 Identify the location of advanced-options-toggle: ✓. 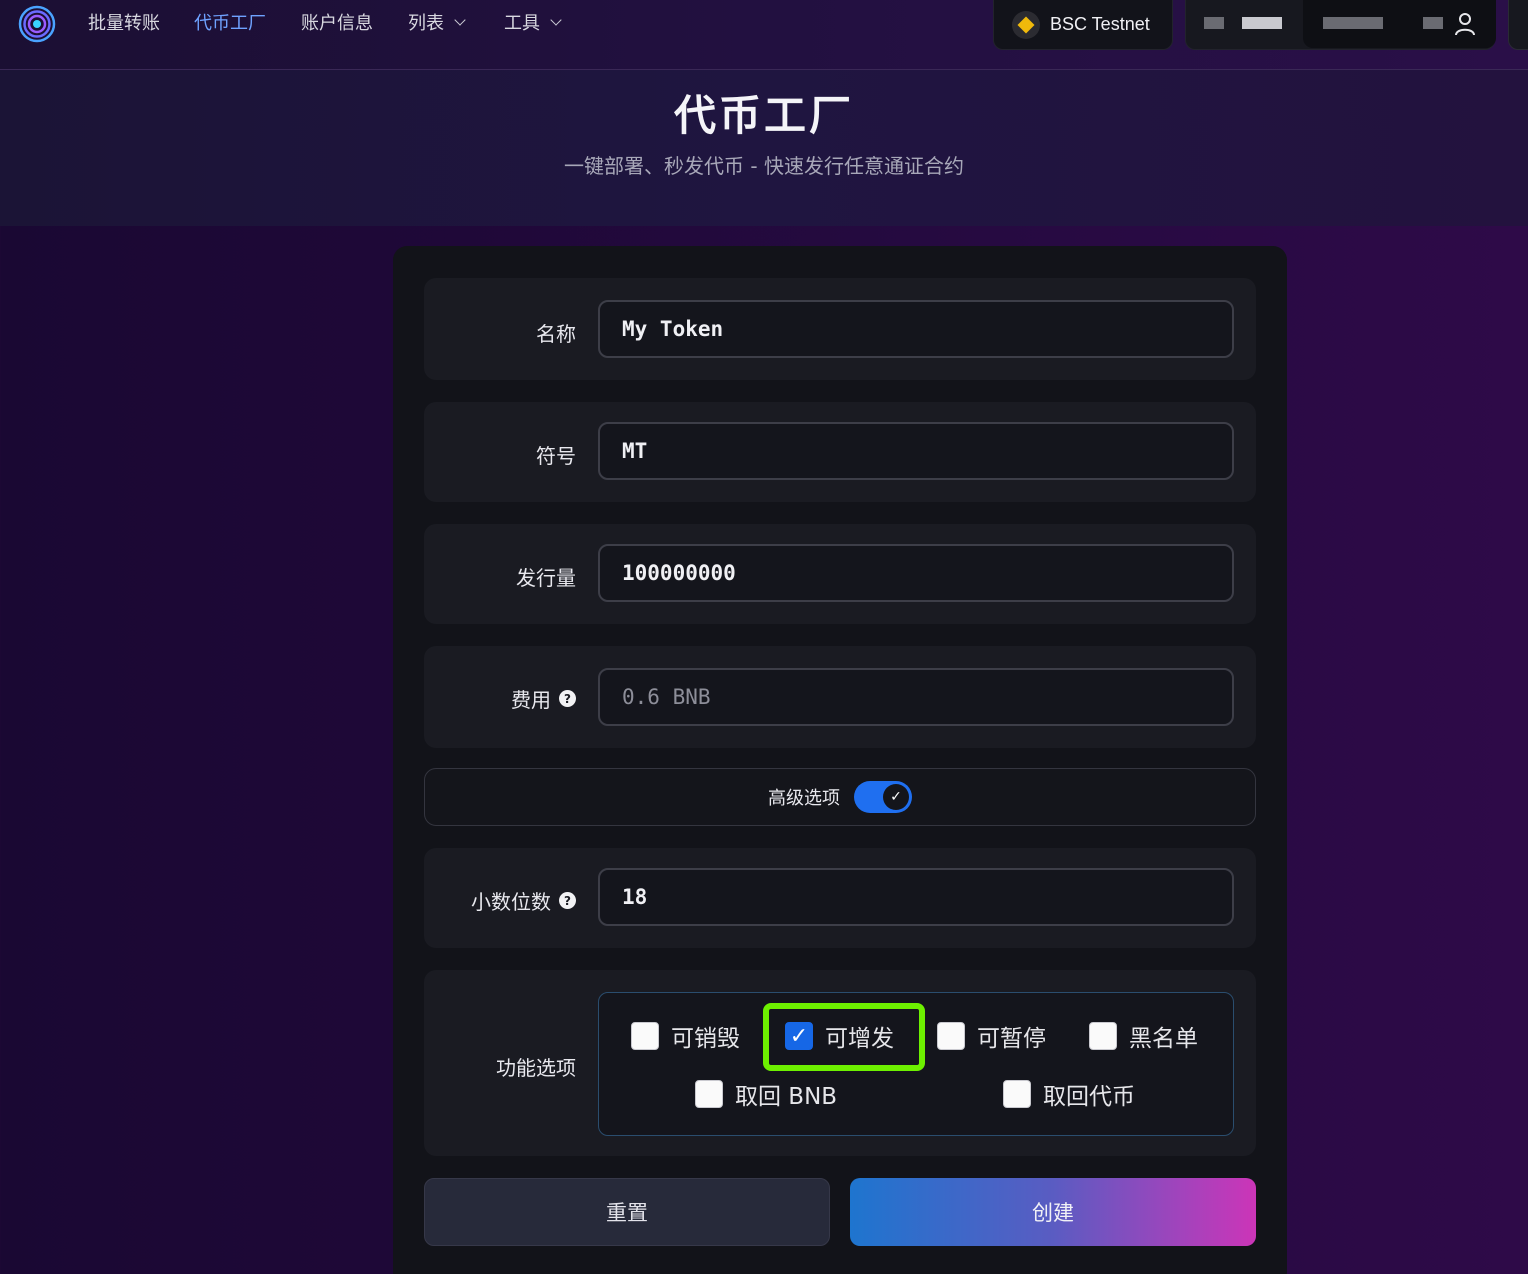
(883, 797).